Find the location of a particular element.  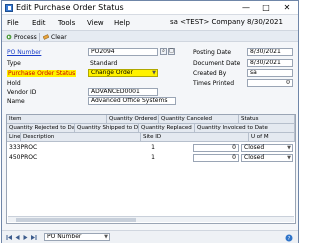

type-label: Type is located at coordinates (14, 63).